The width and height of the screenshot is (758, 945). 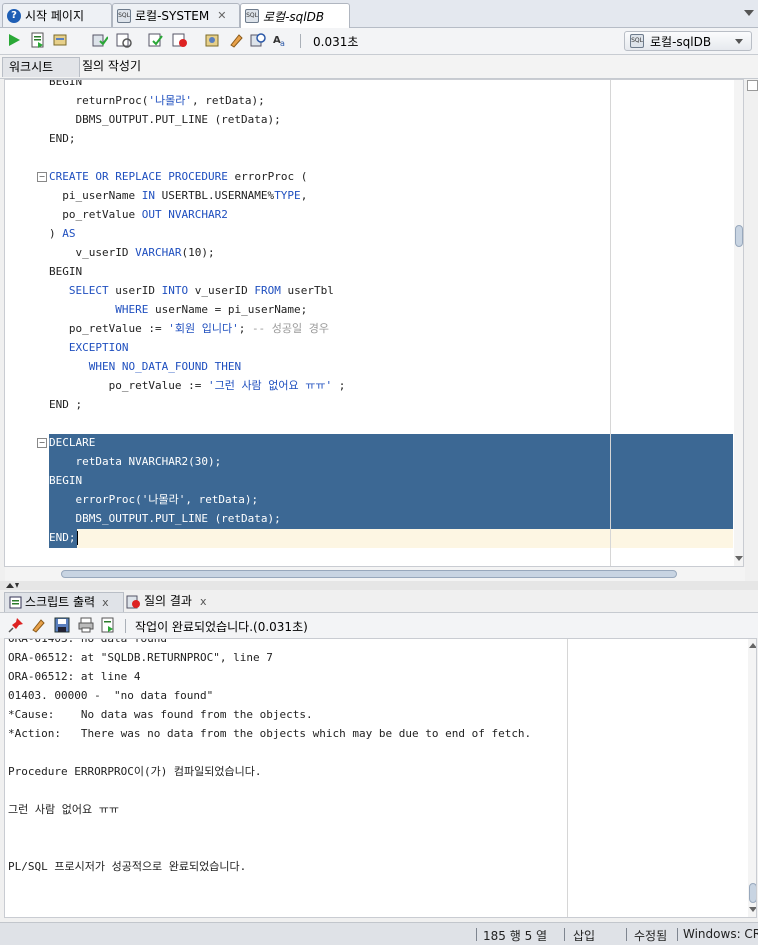 What do you see at coordinates (41, 67) in the screenshot?
I see `tab-worksheet: 워크시트` at bounding box center [41, 67].